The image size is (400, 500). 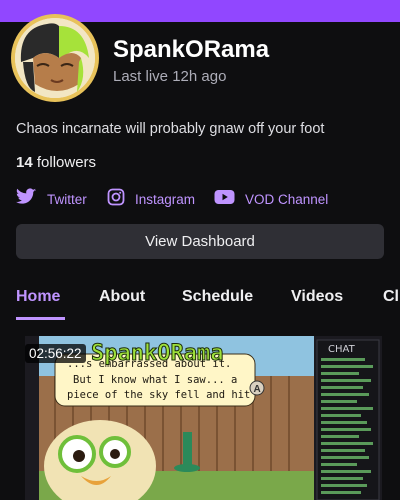 I want to click on subtitle-line-3: piece of the sky fell and hit, so click(x=158, y=395).